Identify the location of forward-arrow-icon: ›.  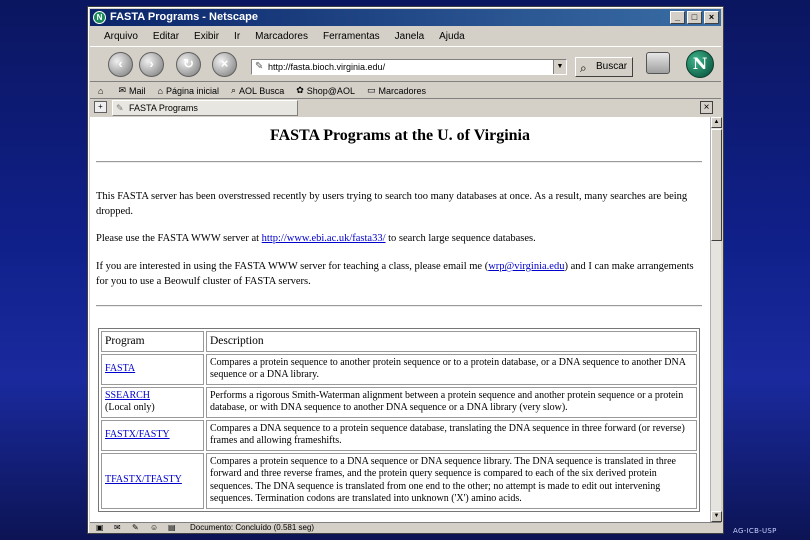
(151, 64).